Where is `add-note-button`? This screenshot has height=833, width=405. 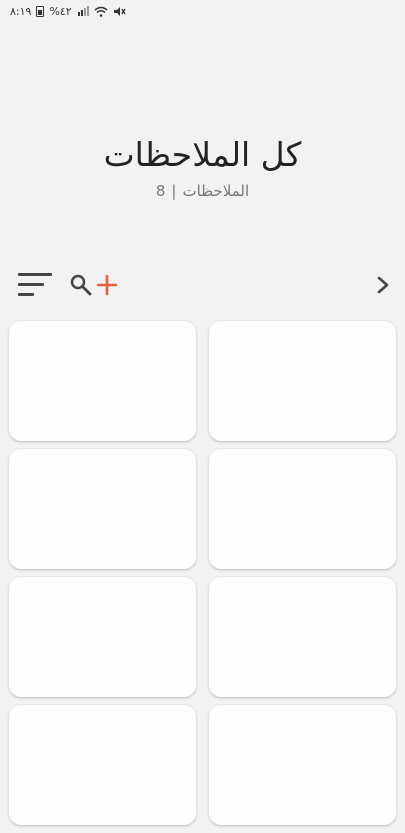 add-note-button is located at coordinates (107, 285).